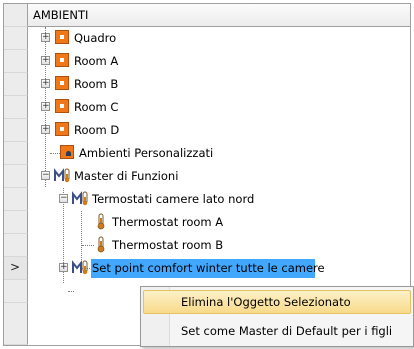 Image resolution: width=414 pixels, height=349 pixels. What do you see at coordinates (219, 107) in the screenshot?
I see `tree-node-room-c: + Room C` at bounding box center [219, 107].